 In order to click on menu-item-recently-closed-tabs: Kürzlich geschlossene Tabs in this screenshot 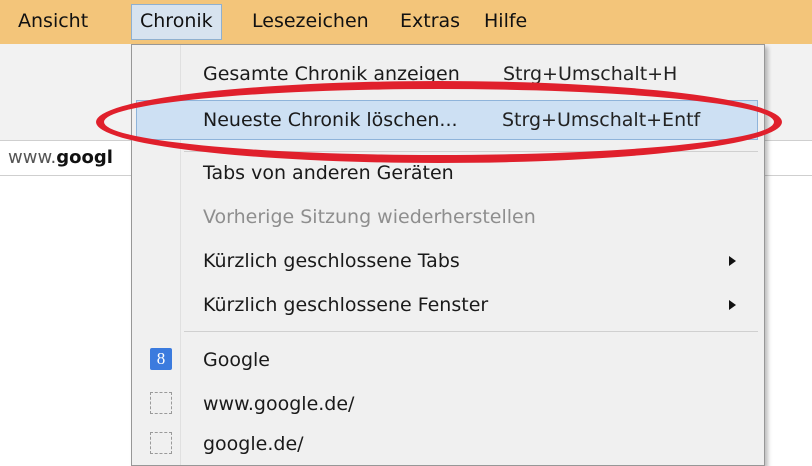, I will do `click(447, 262)`.